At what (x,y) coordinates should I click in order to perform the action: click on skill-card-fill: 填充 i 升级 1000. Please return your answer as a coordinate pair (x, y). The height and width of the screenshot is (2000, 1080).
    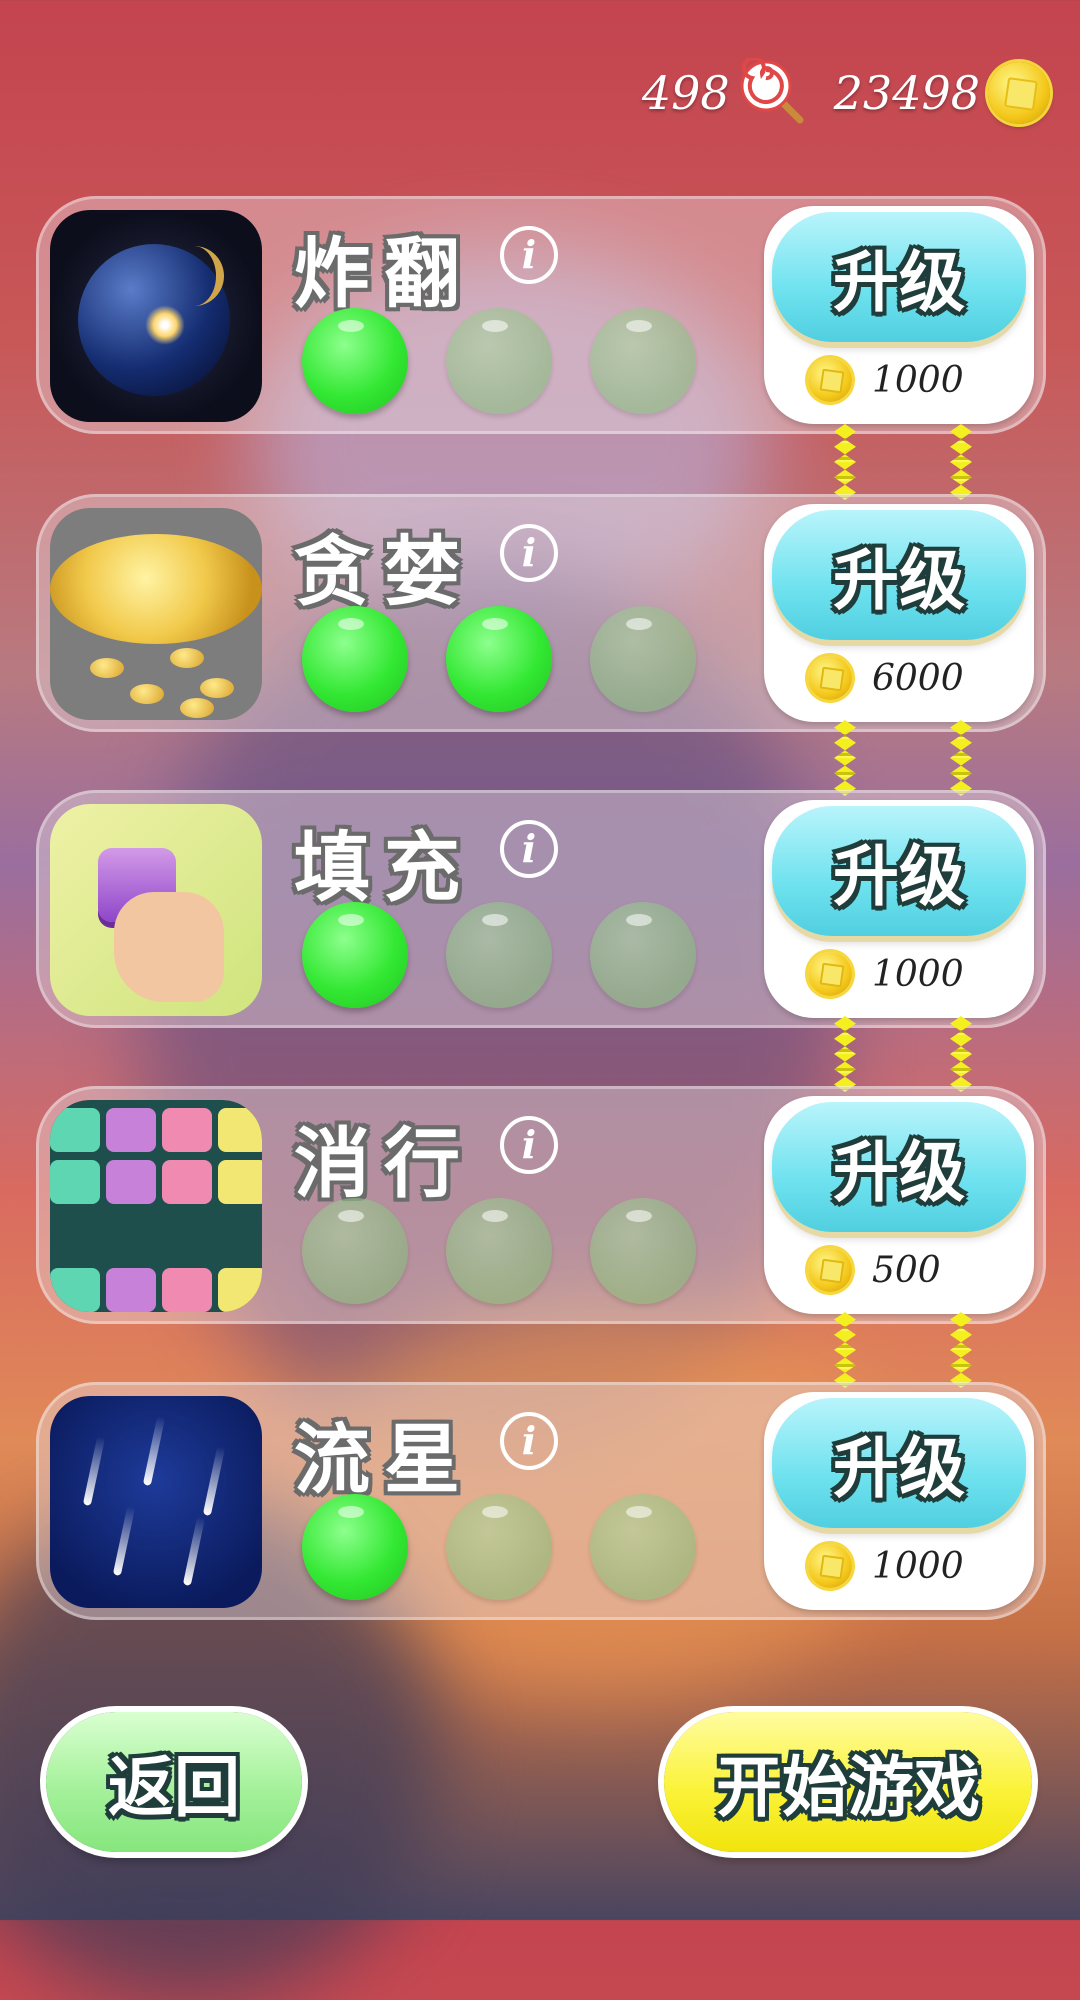
    Looking at the image, I should click on (541, 909).